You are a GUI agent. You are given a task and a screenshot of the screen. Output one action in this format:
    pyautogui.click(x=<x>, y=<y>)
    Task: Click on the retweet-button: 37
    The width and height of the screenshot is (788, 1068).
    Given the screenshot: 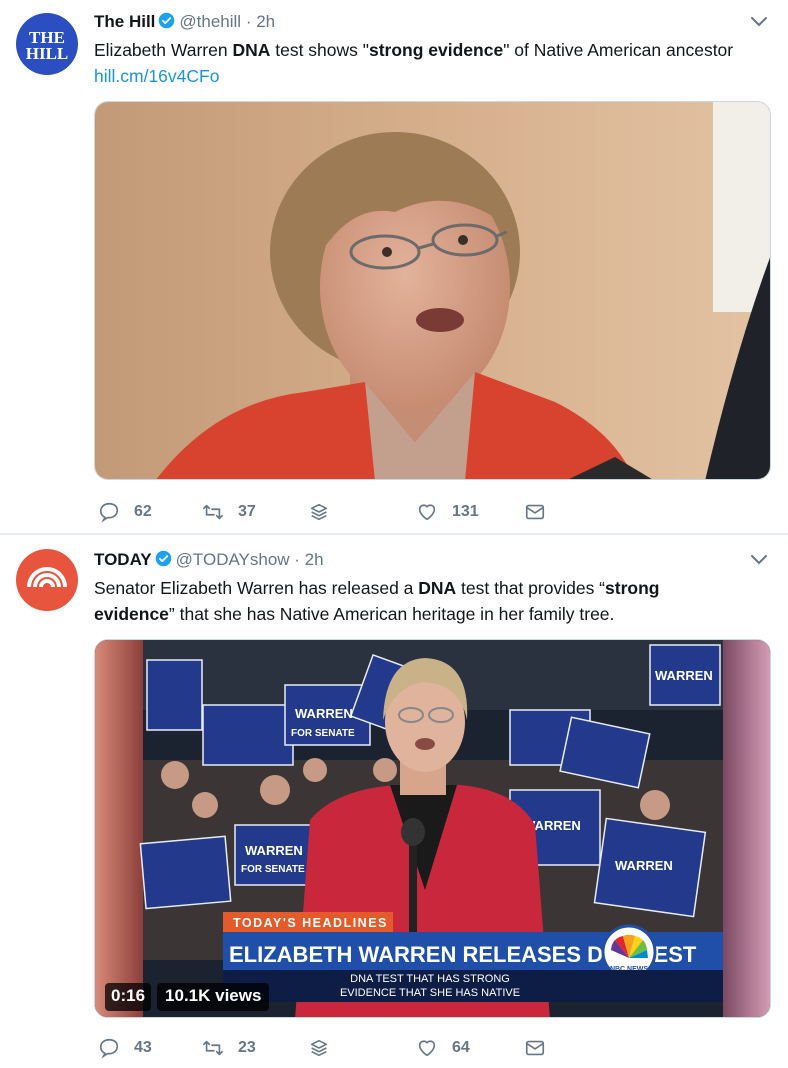 What is the action you would take?
    pyautogui.click(x=229, y=512)
    